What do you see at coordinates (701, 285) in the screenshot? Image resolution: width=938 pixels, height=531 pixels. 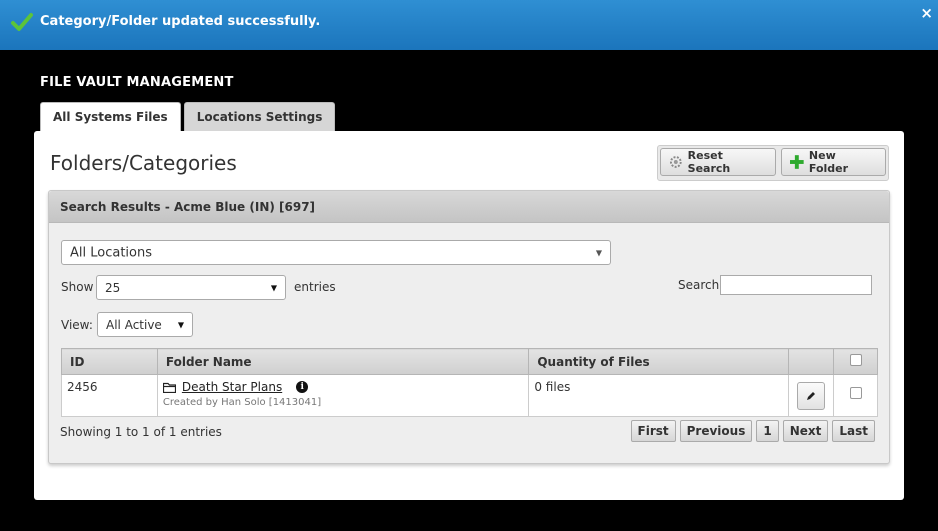 I see `search-label: Search:` at bounding box center [701, 285].